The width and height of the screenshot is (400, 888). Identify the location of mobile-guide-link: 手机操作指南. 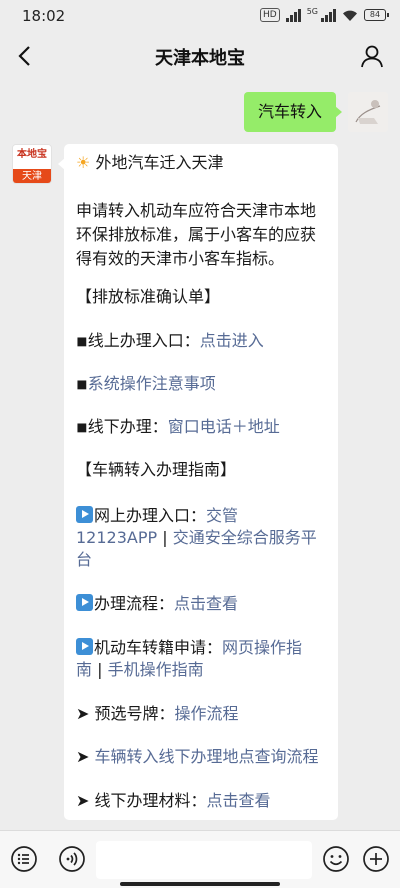
(156, 669).